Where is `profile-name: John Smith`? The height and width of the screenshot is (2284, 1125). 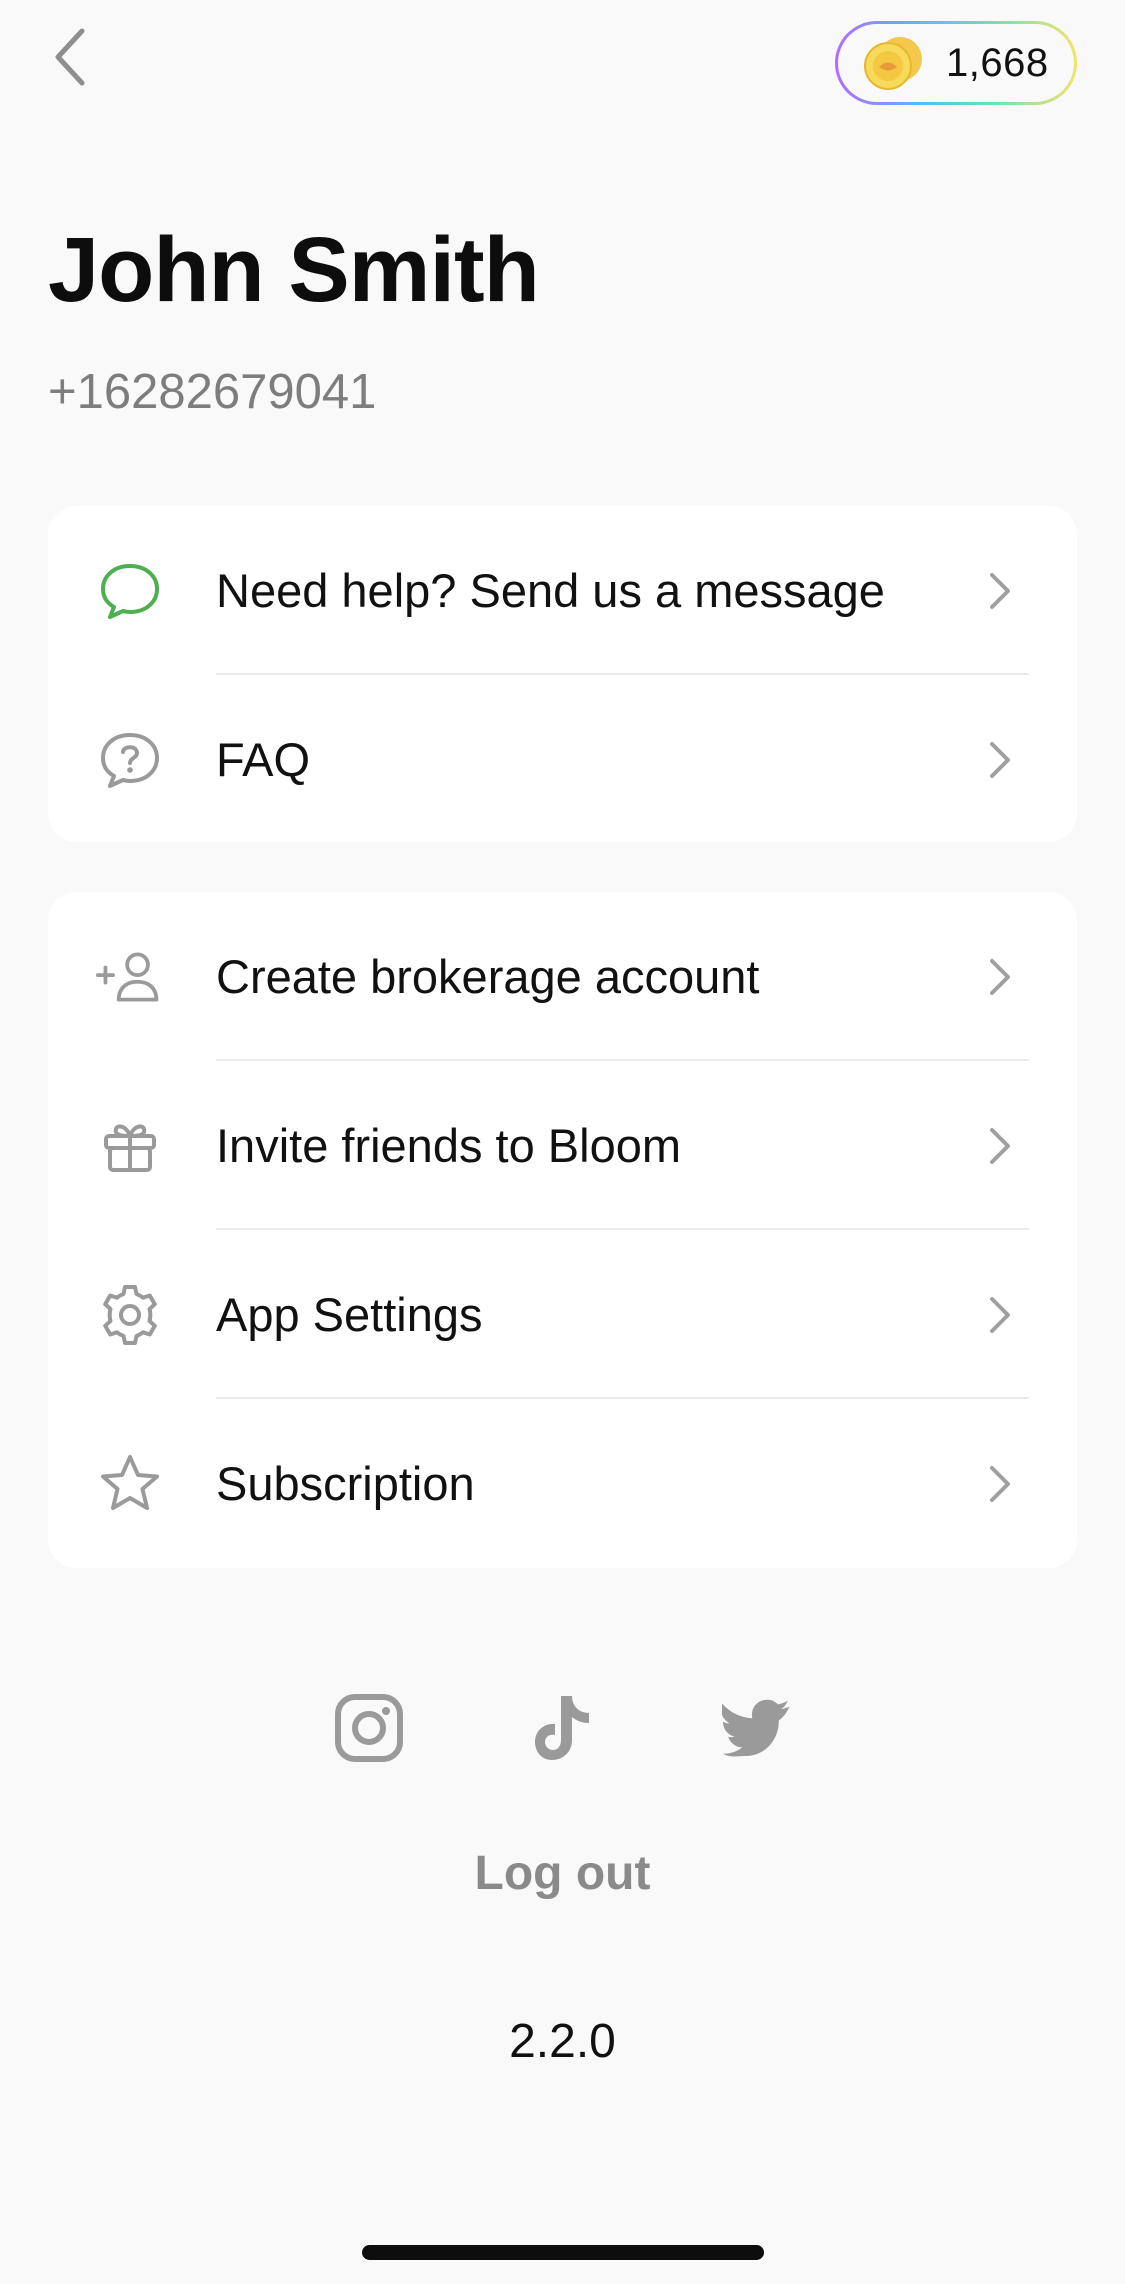 profile-name: John Smith is located at coordinates (294, 270).